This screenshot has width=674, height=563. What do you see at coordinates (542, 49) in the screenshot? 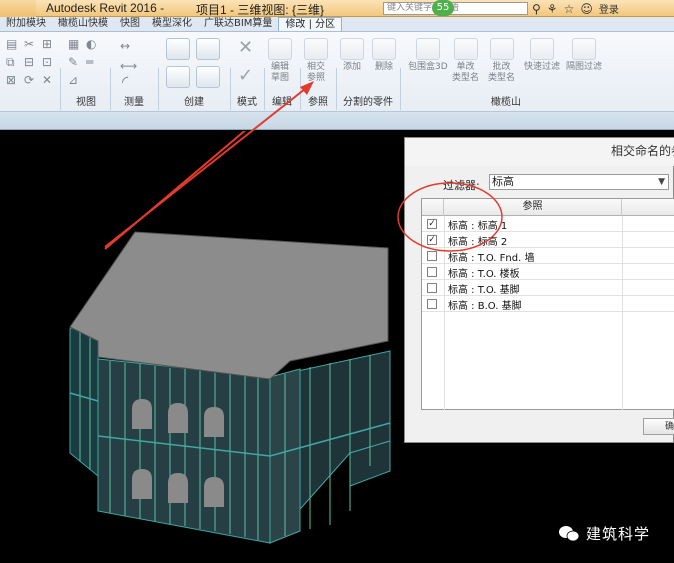
I see `filter-icon` at bounding box center [542, 49].